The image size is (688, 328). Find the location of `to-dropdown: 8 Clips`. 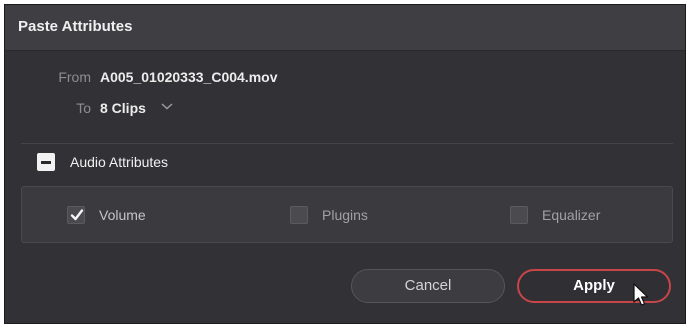

to-dropdown: 8 Clips is located at coordinates (123, 108).